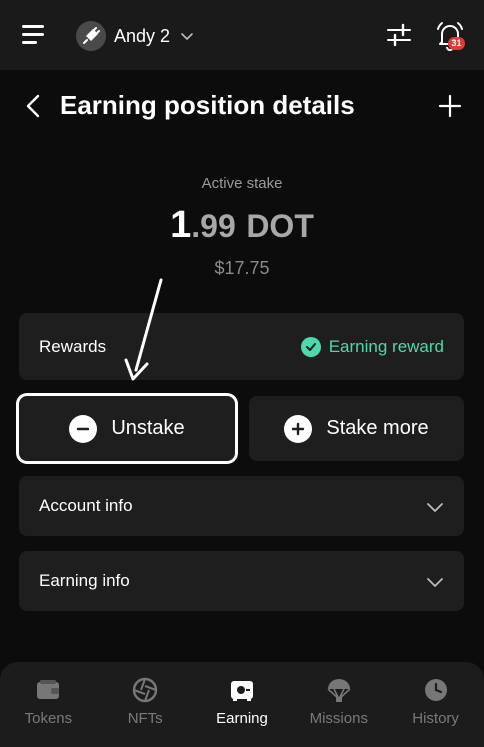  Describe the element at coordinates (84, 580) in the screenshot. I see `earning-info-label: Earning info` at that location.